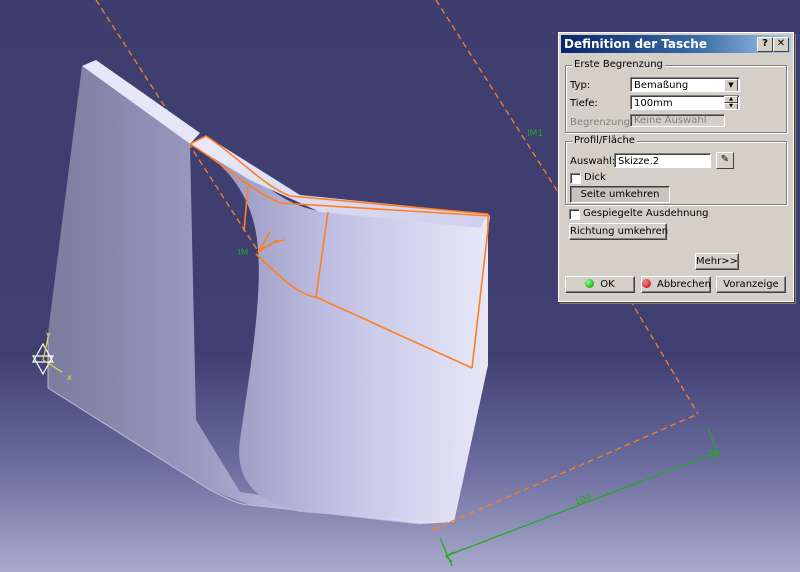 This screenshot has width=800, height=572. I want to click on cancel-label: Abbrechen, so click(684, 284).